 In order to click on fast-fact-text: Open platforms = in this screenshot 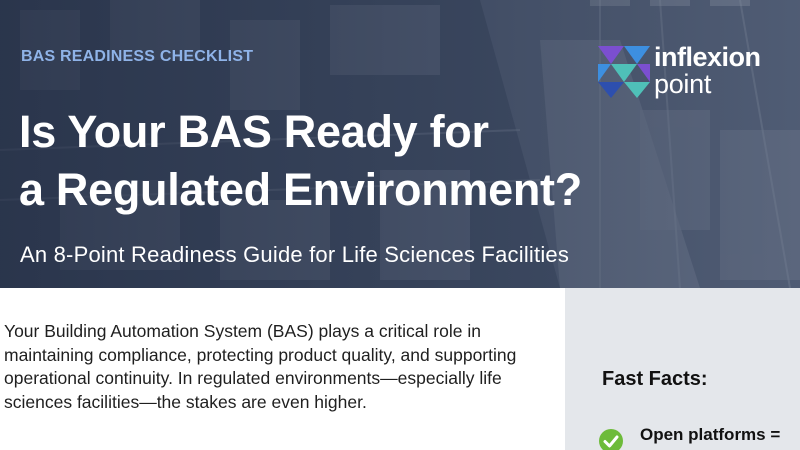, I will do `click(710, 434)`.